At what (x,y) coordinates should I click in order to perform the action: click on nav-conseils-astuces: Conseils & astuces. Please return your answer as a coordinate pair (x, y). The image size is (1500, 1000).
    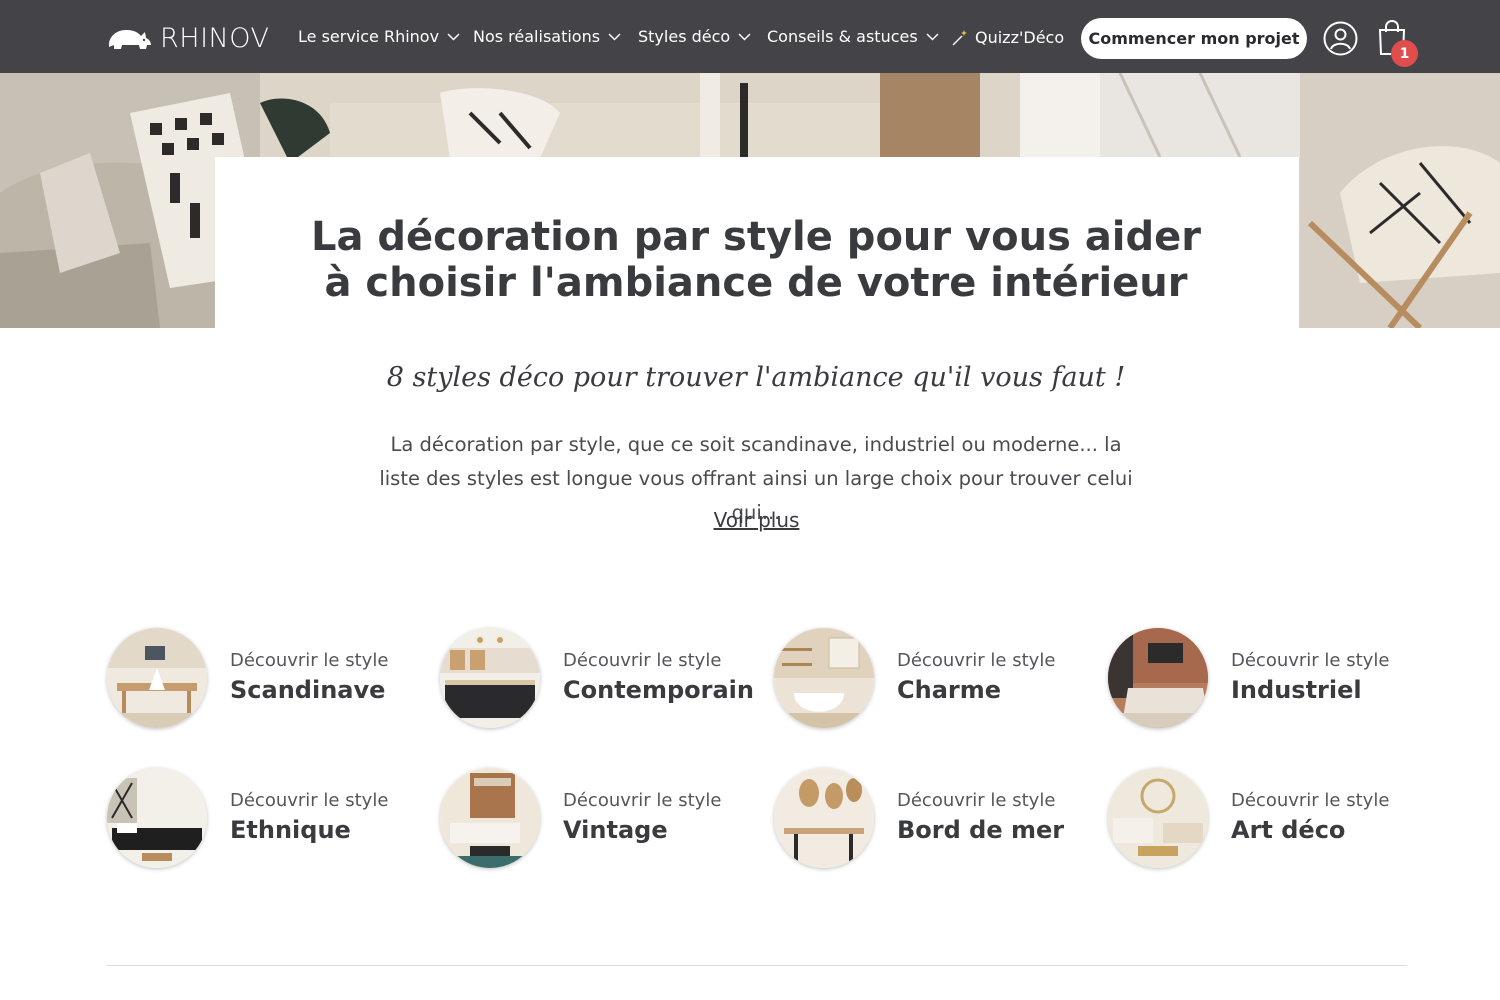
    Looking at the image, I should click on (853, 36).